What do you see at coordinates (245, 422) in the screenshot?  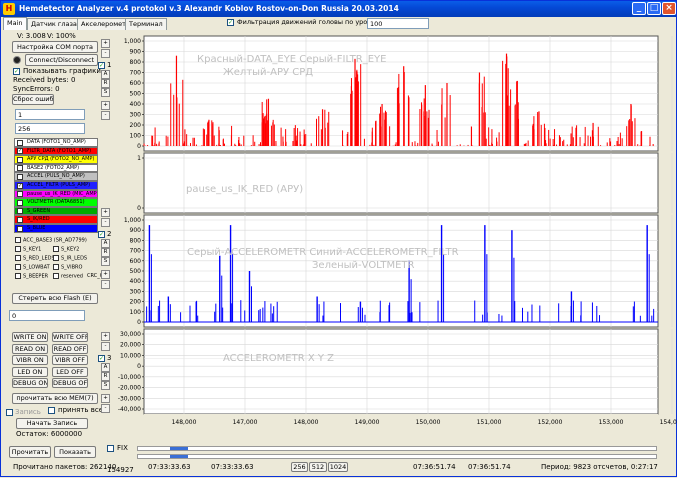 I see `x-tick-label: 147,000` at bounding box center [245, 422].